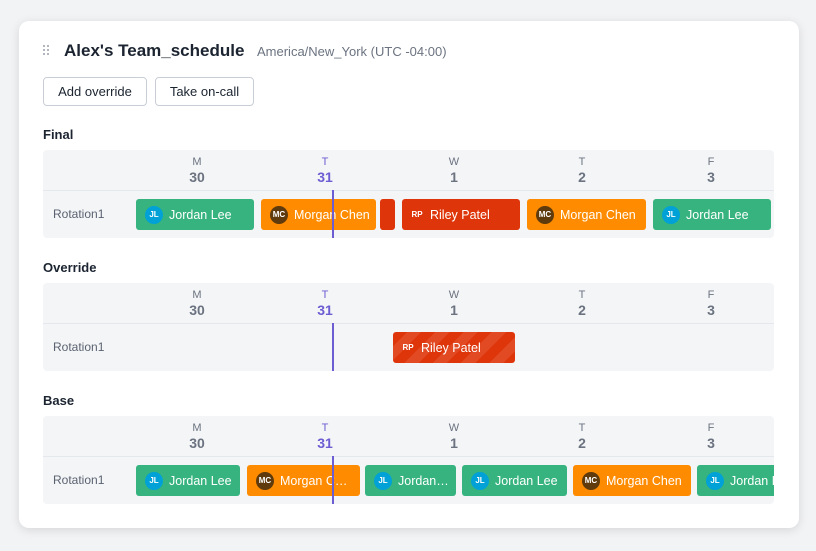 Image resolution: width=816 pixels, height=551 pixels. Describe the element at coordinates (58, 134) in the screenshot. I see `section-label-final: Final` at that location.